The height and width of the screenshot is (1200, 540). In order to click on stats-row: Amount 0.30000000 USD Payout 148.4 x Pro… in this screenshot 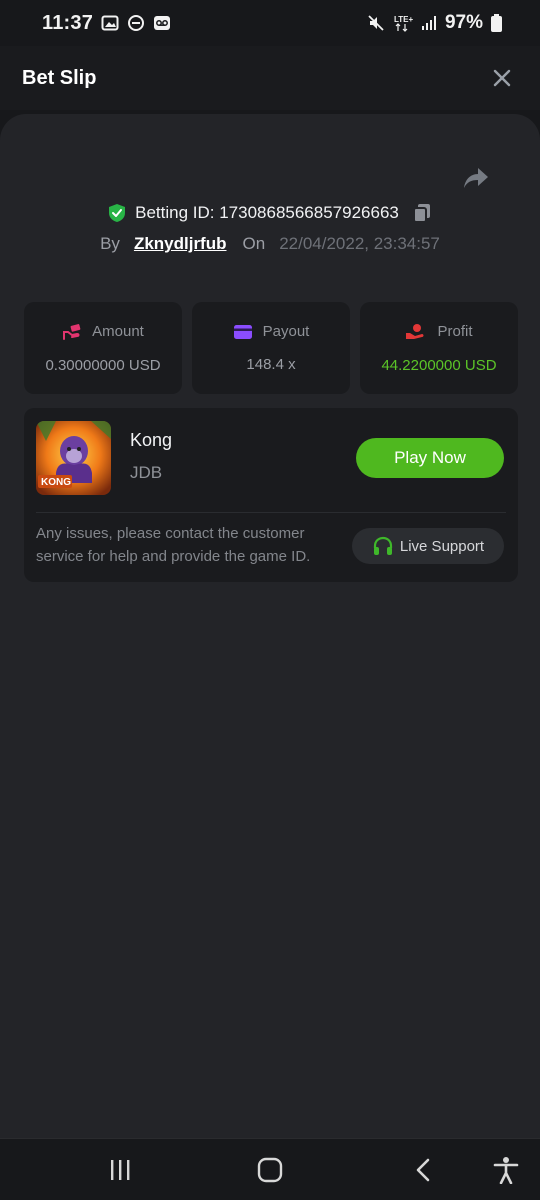, I will do `click(271, 348)`.